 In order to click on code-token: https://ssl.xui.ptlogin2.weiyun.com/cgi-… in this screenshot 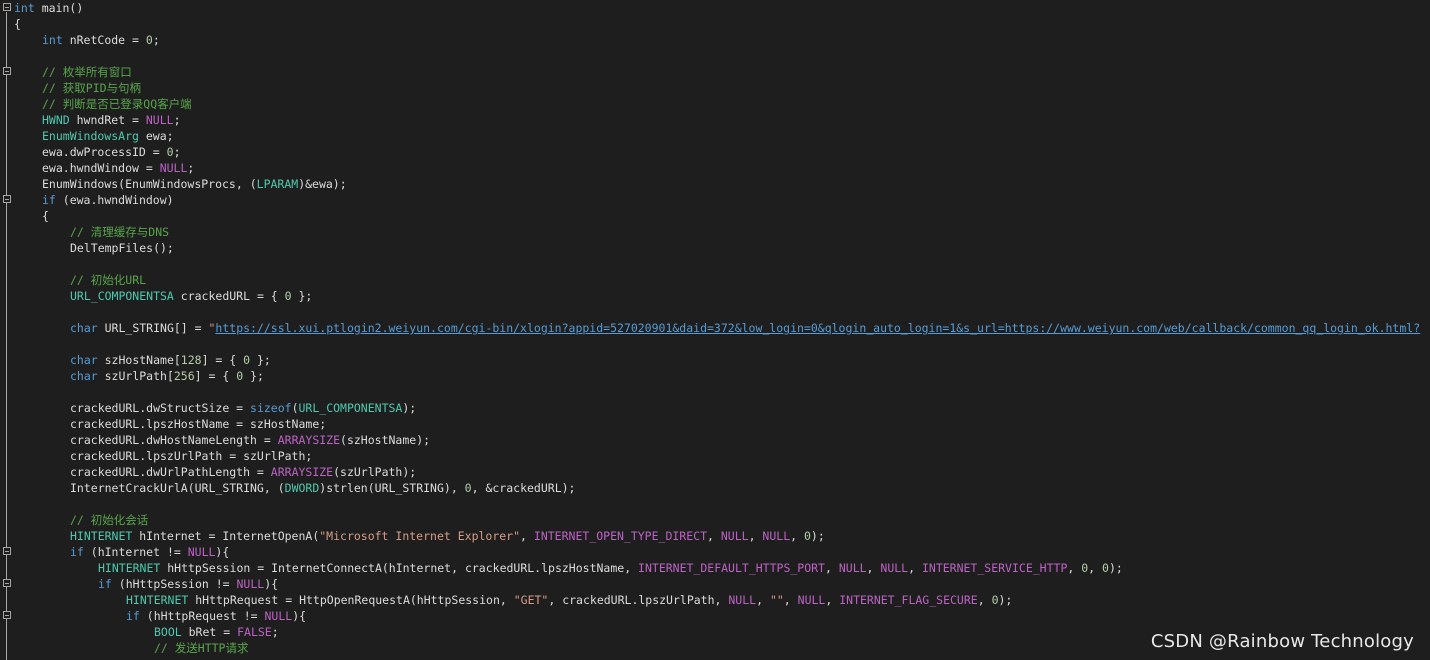, I will do `click(817, 328)`.